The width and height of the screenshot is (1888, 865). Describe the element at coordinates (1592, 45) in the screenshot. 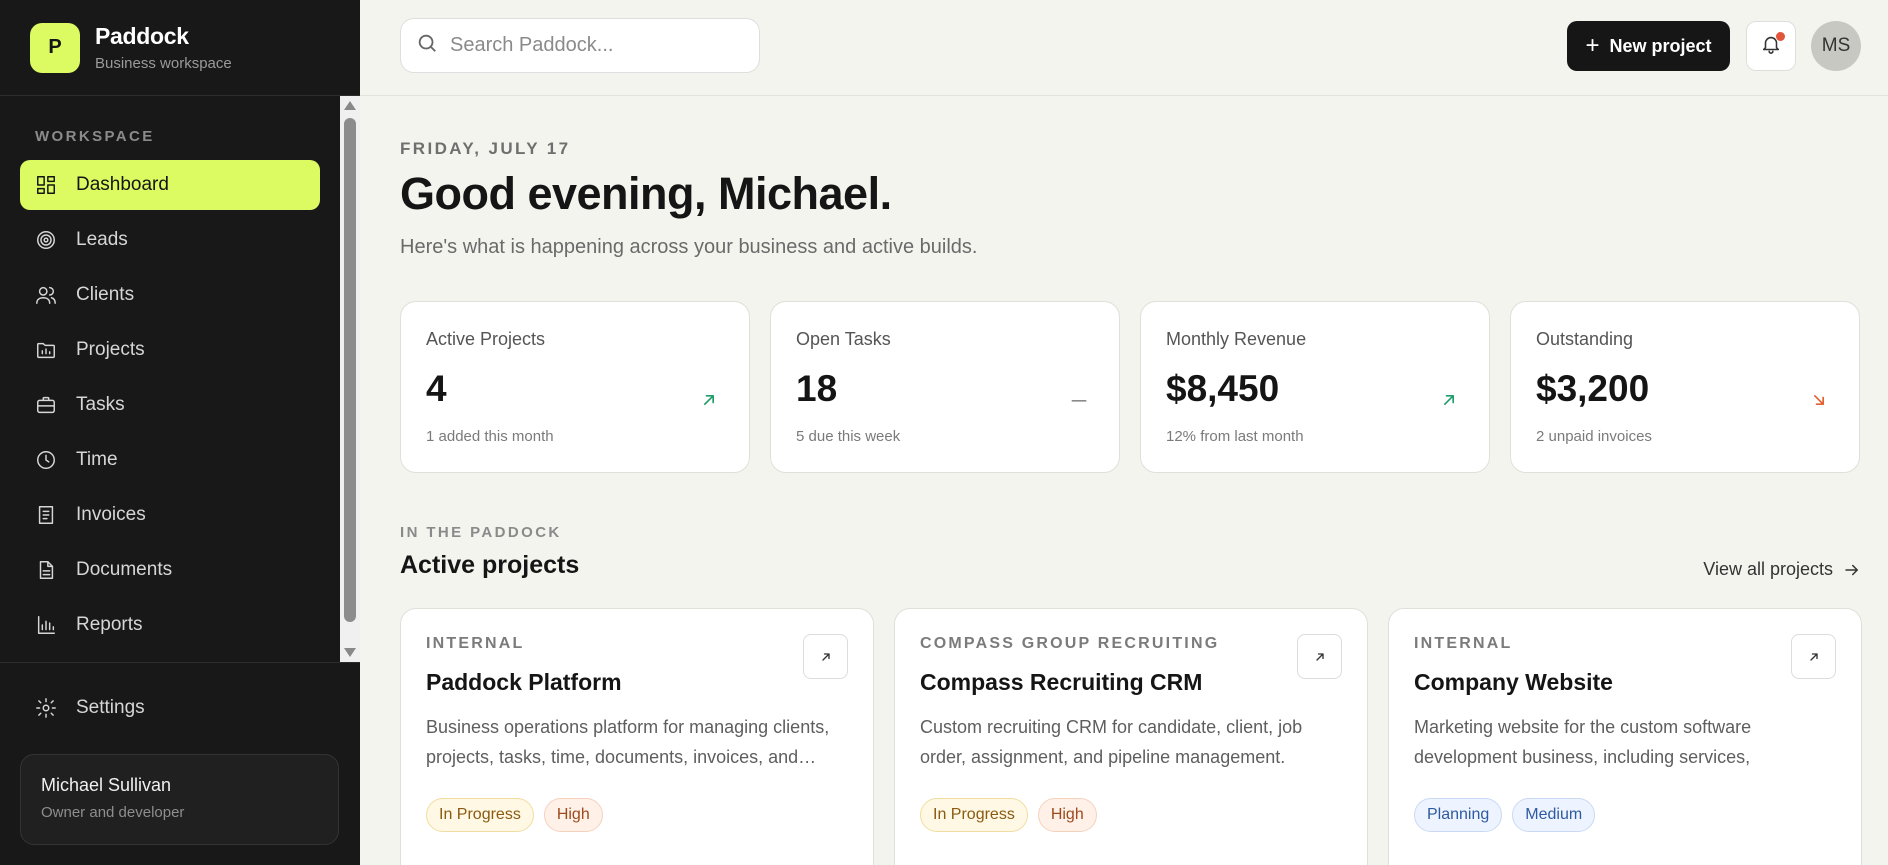

I see `plus-icon: +` at that location.